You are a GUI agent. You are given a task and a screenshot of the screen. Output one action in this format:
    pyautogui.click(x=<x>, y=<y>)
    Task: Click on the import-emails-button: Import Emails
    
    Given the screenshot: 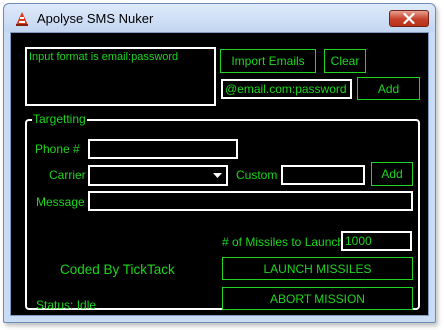 What is the action you would take?
    pyautogui.click(x=268, y=61)
    